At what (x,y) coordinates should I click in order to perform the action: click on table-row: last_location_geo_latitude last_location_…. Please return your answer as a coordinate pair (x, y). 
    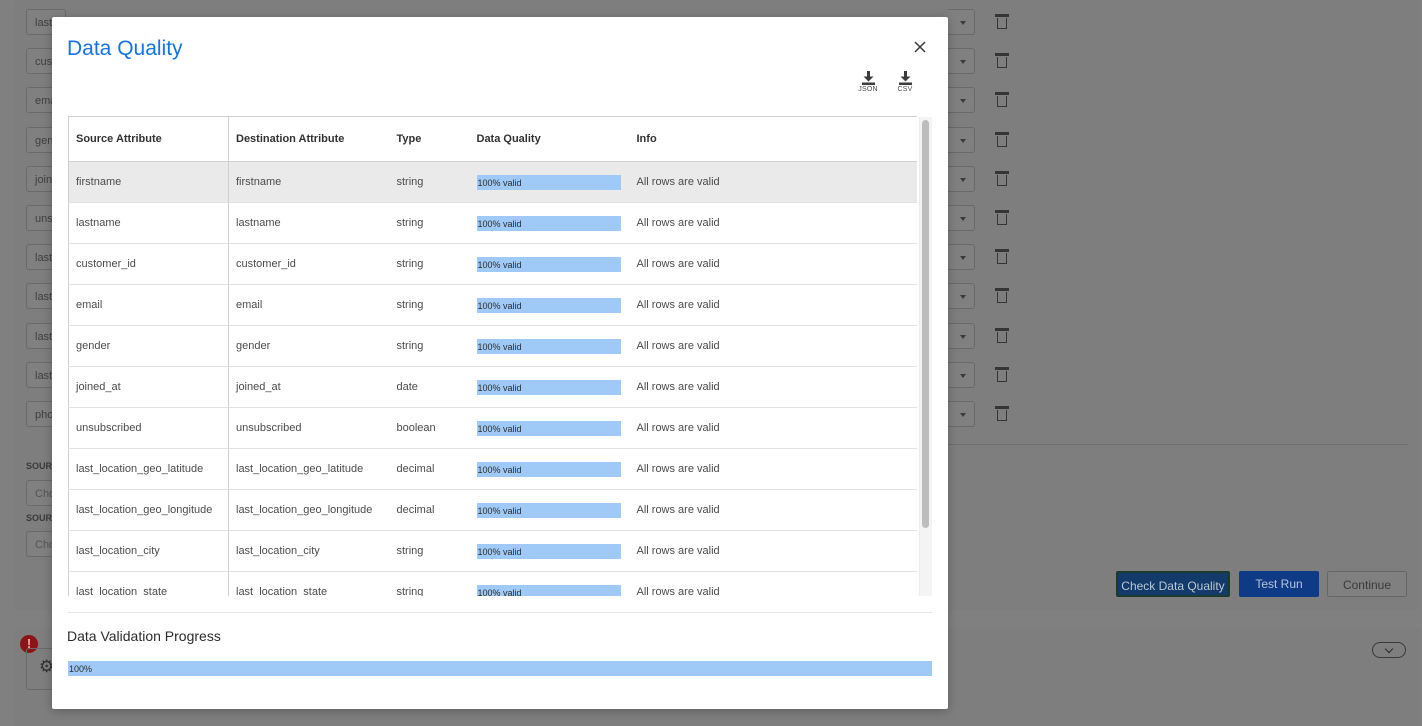
    Looking at the image, I should click on (492, 469).